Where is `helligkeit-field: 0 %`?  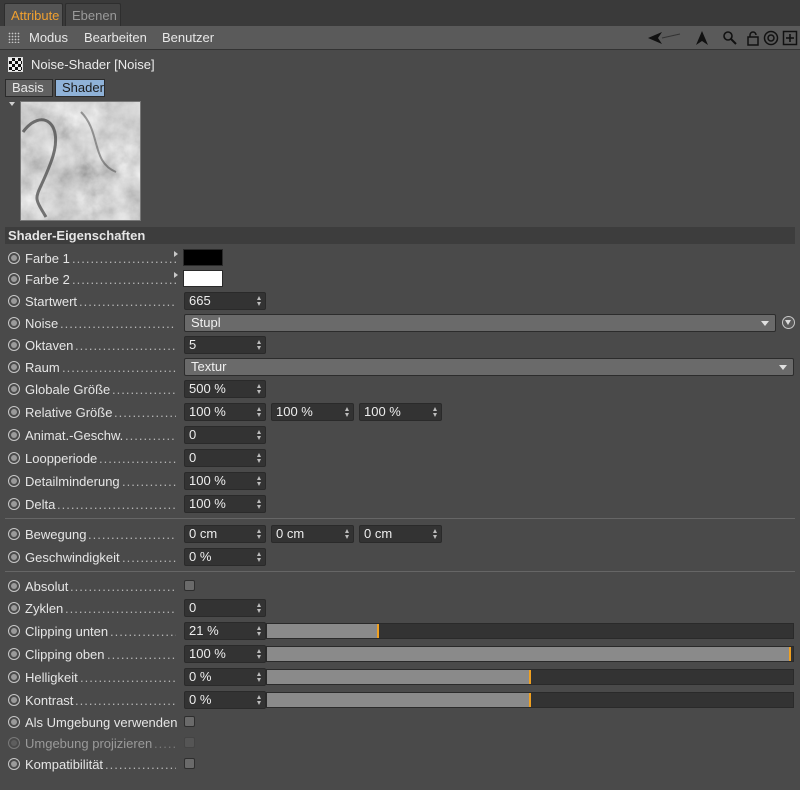
helligkeit-field: 0 % is located at coordinates (225, 677).